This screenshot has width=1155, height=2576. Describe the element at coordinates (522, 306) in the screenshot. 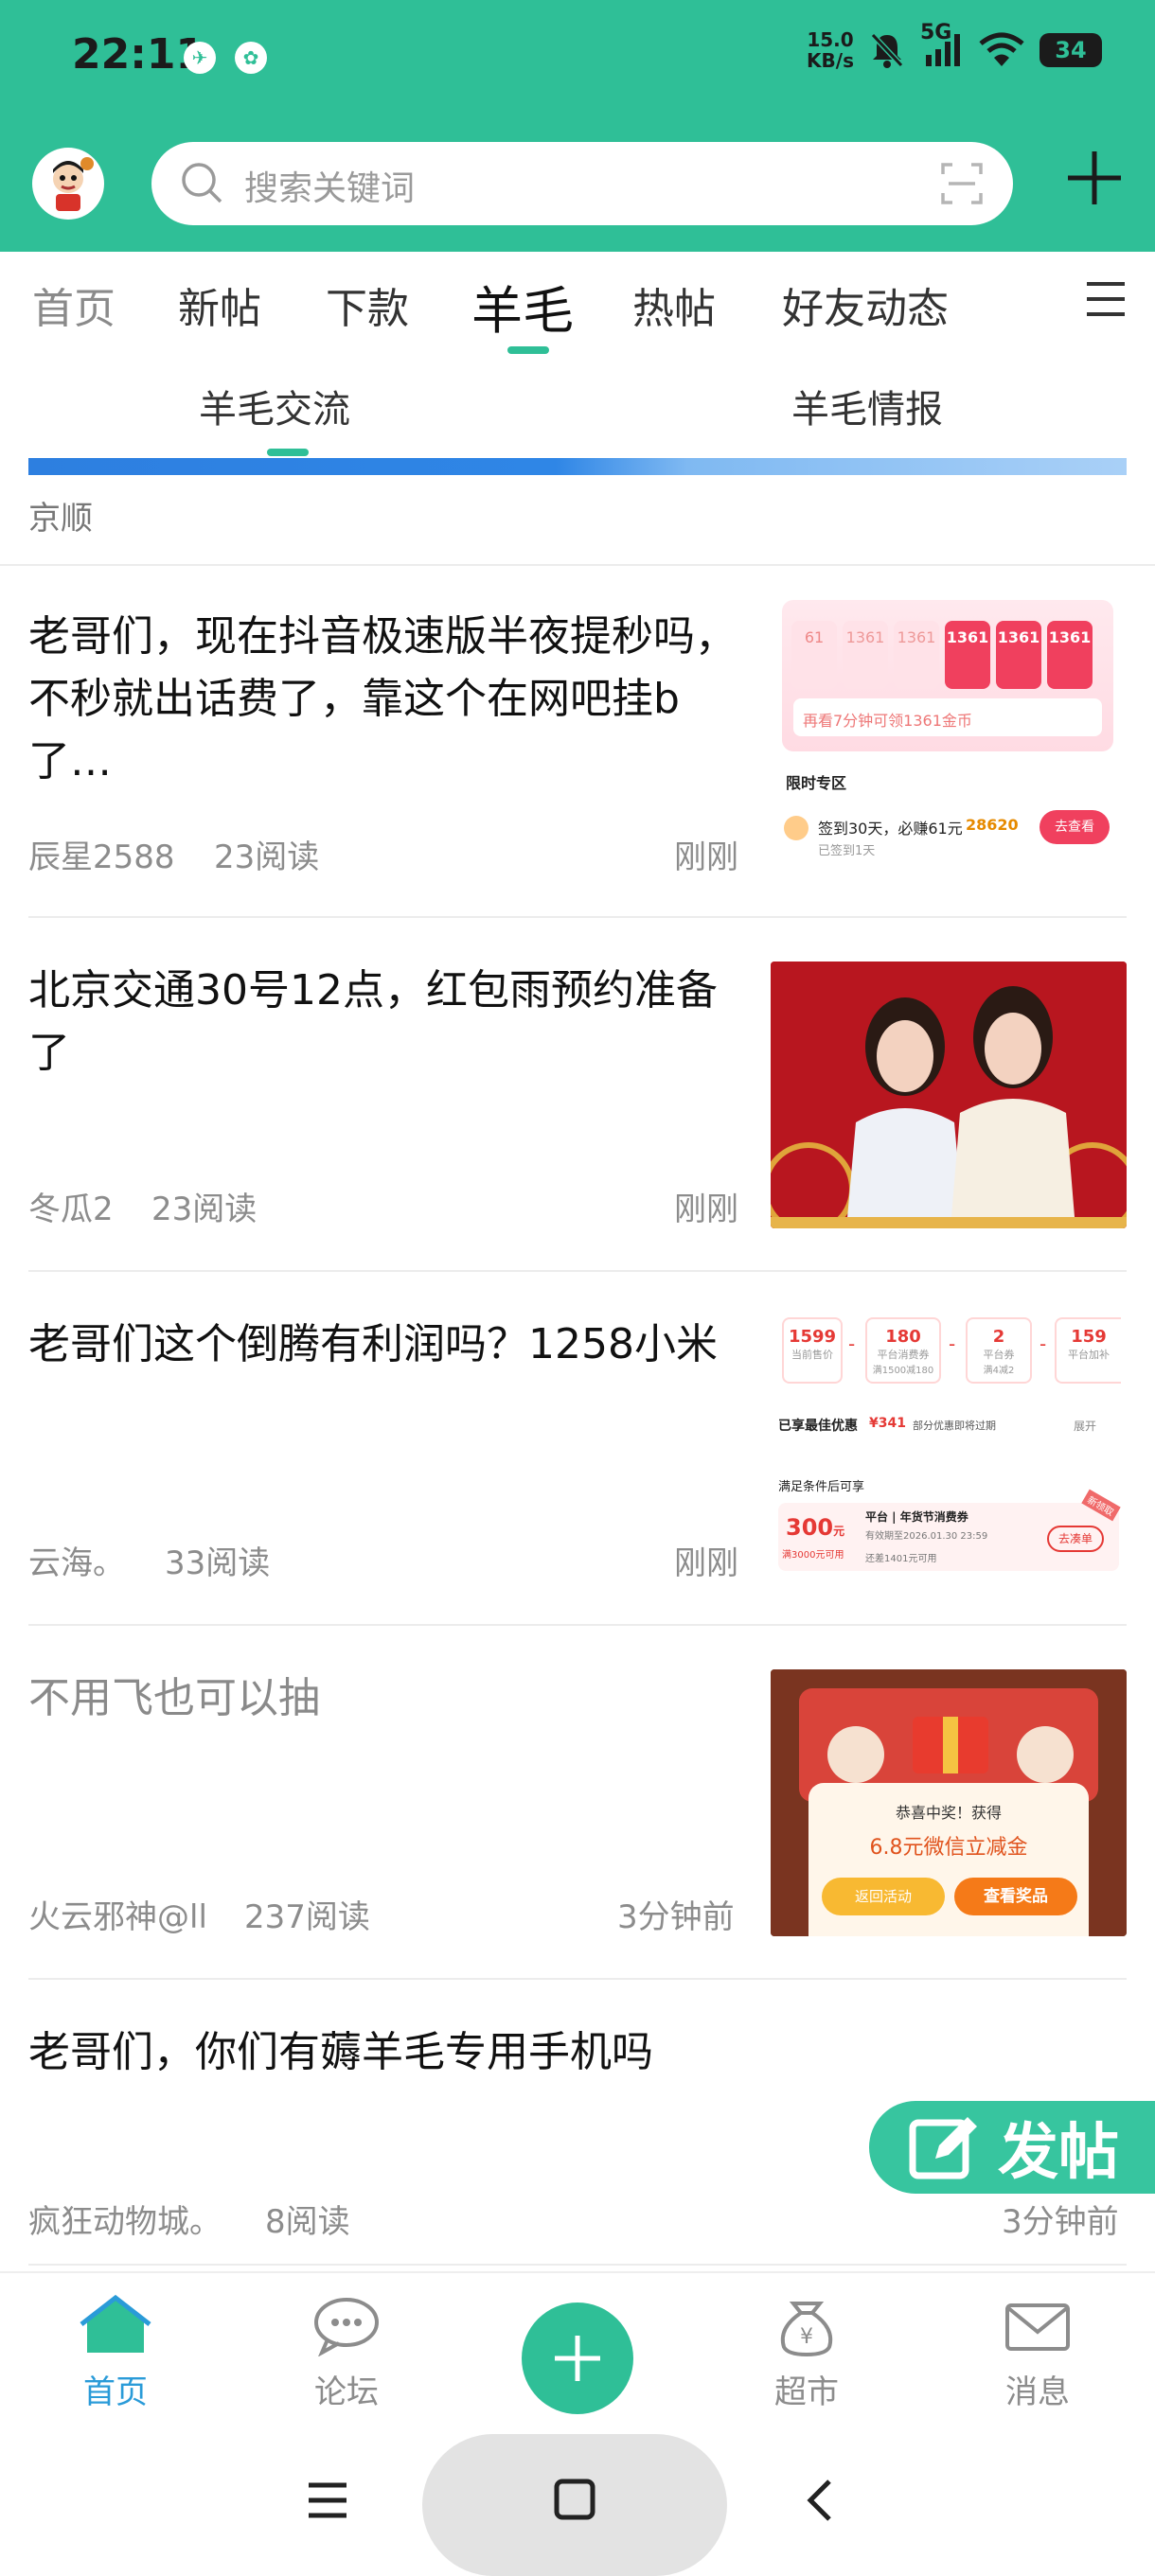

I see `tab-deals: 羊毛` at that location.